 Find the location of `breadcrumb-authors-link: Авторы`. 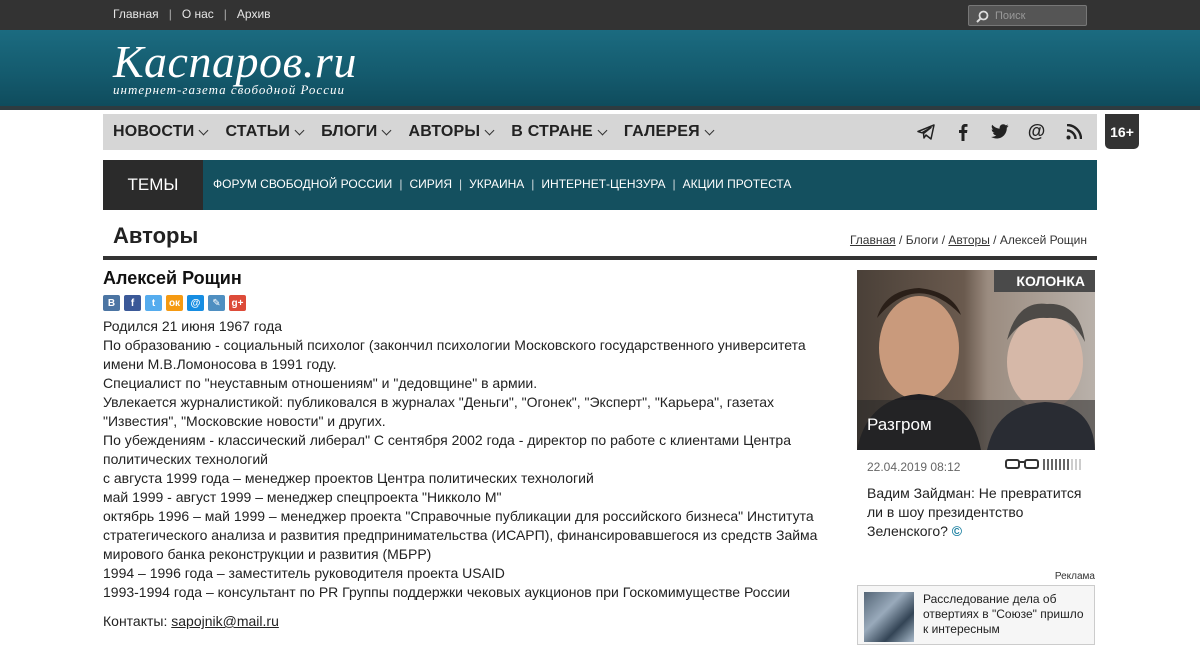

breadcrumb-authors-link: Авторы is located at coordinates (968, 240).